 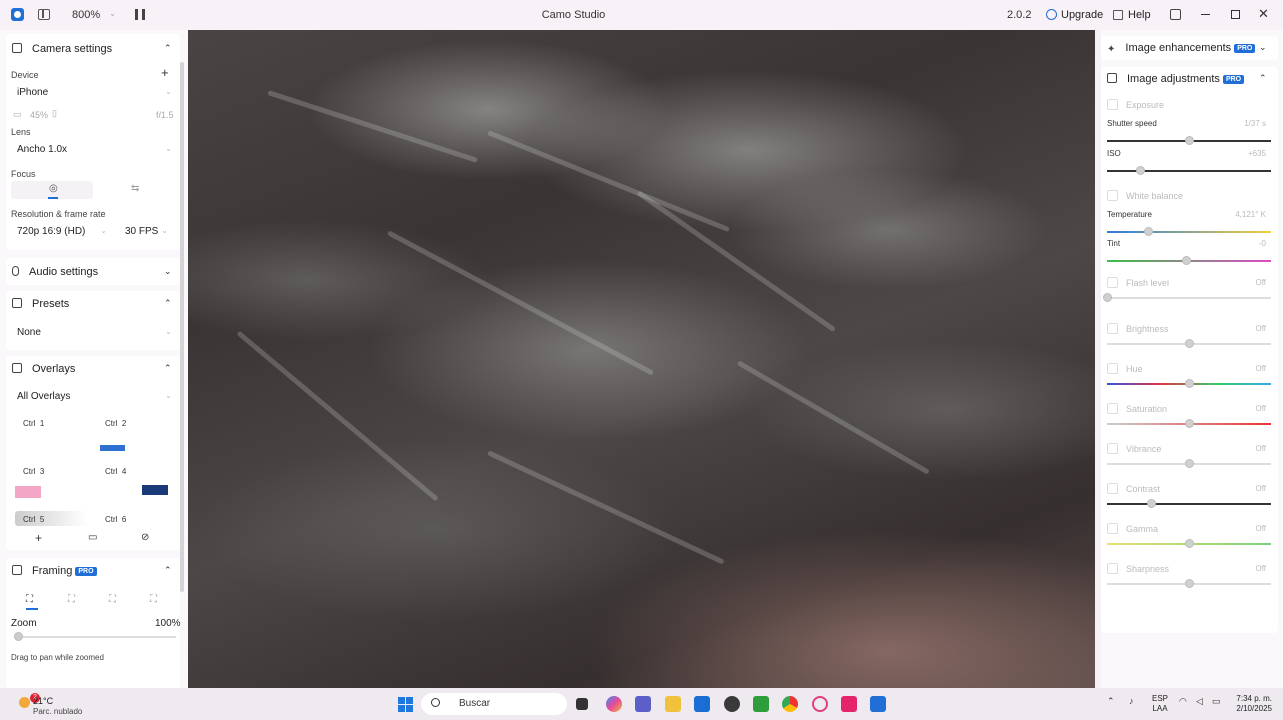 What do you see at coordinates (1189, 231) in the screenshot?
I see `temperature-slider` at bounding box center [1189, 231].